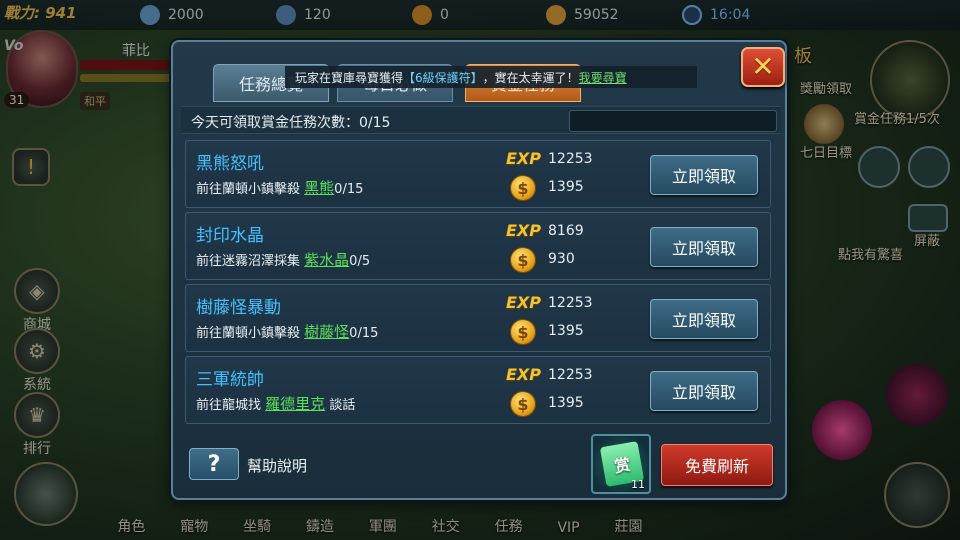 The height and width of the screenshot is (540, 960). I want to click on help-button: ?, so click(214, 464).